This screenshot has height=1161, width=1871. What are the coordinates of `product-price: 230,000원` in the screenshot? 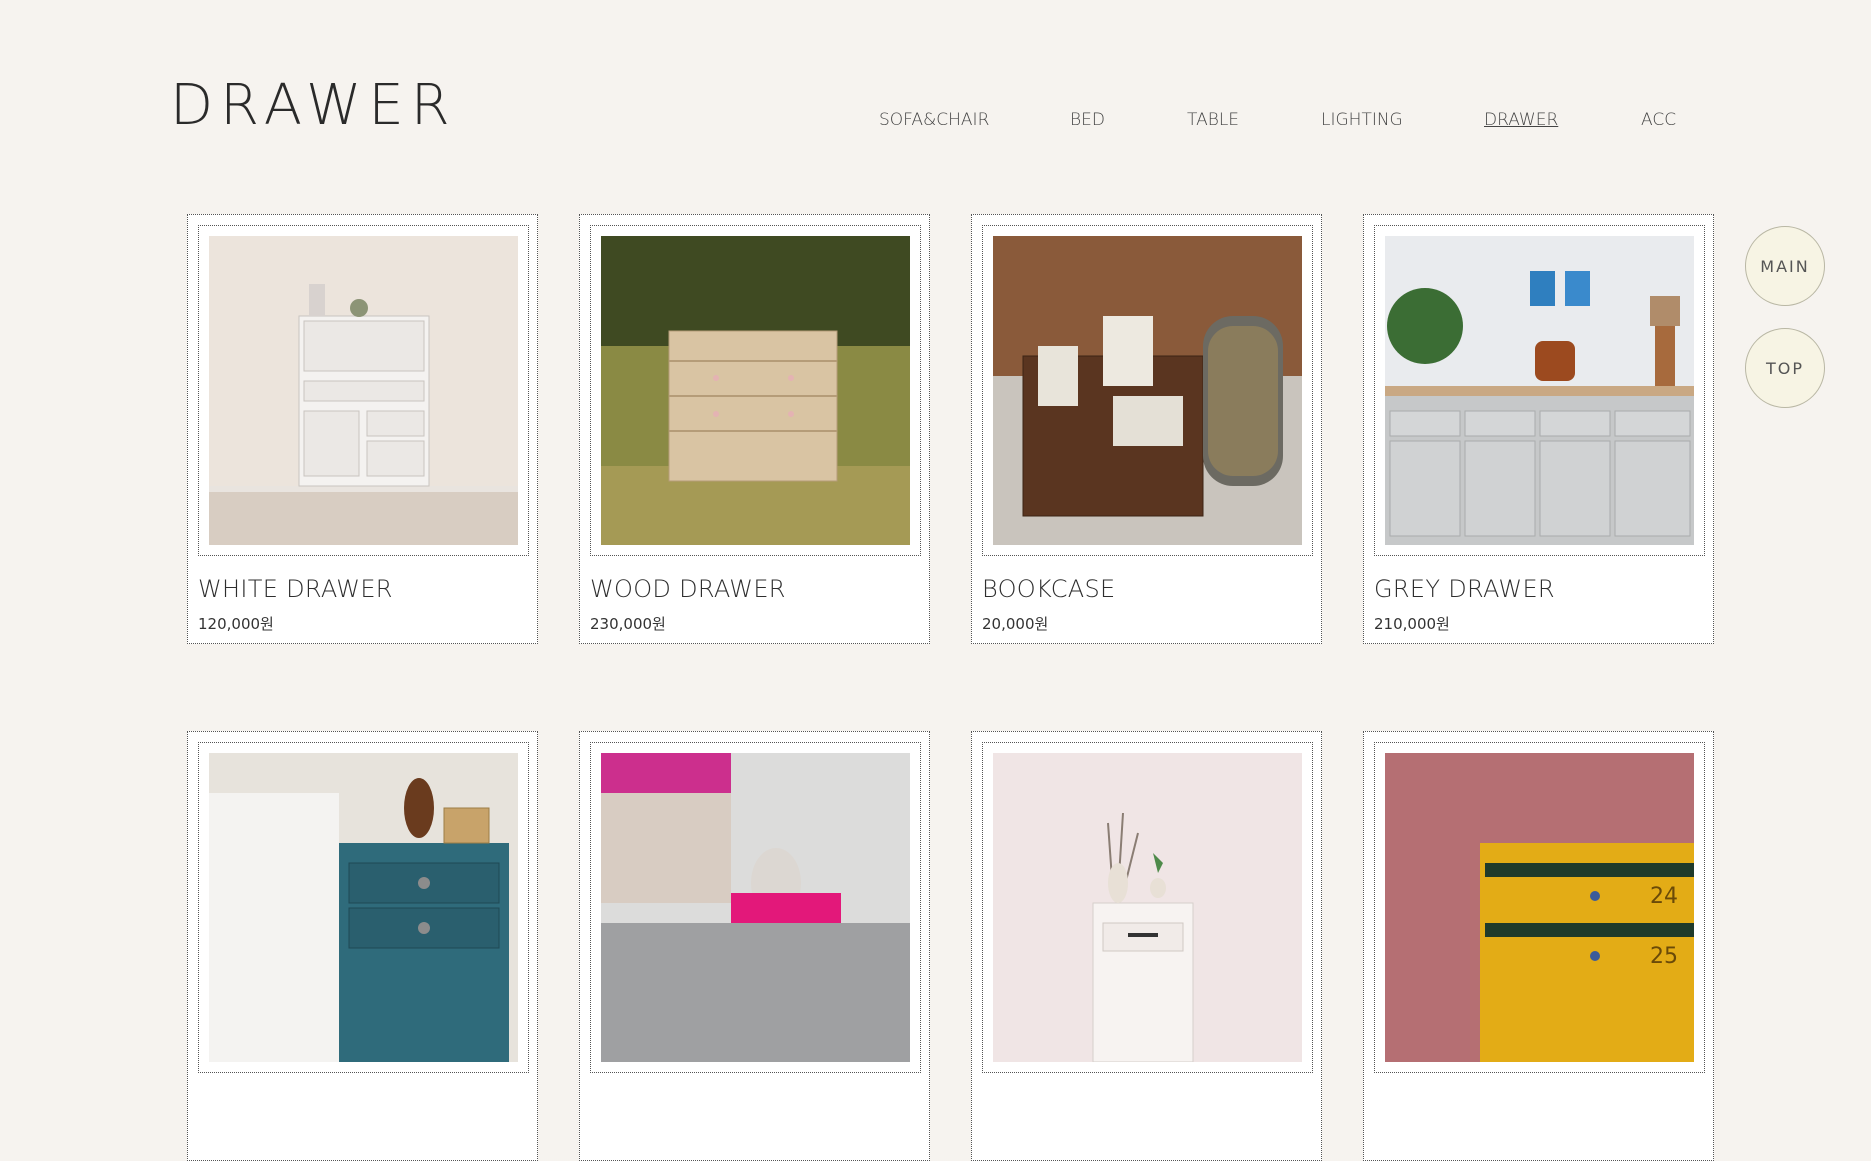 It's located at (628, 624).